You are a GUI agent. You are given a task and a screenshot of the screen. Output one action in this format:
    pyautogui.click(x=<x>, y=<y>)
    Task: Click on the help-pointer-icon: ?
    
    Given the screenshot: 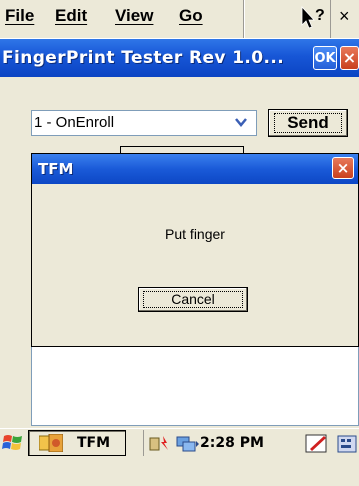 What is the action you would take?
    pyautogui.click(x=313, y=17)
    